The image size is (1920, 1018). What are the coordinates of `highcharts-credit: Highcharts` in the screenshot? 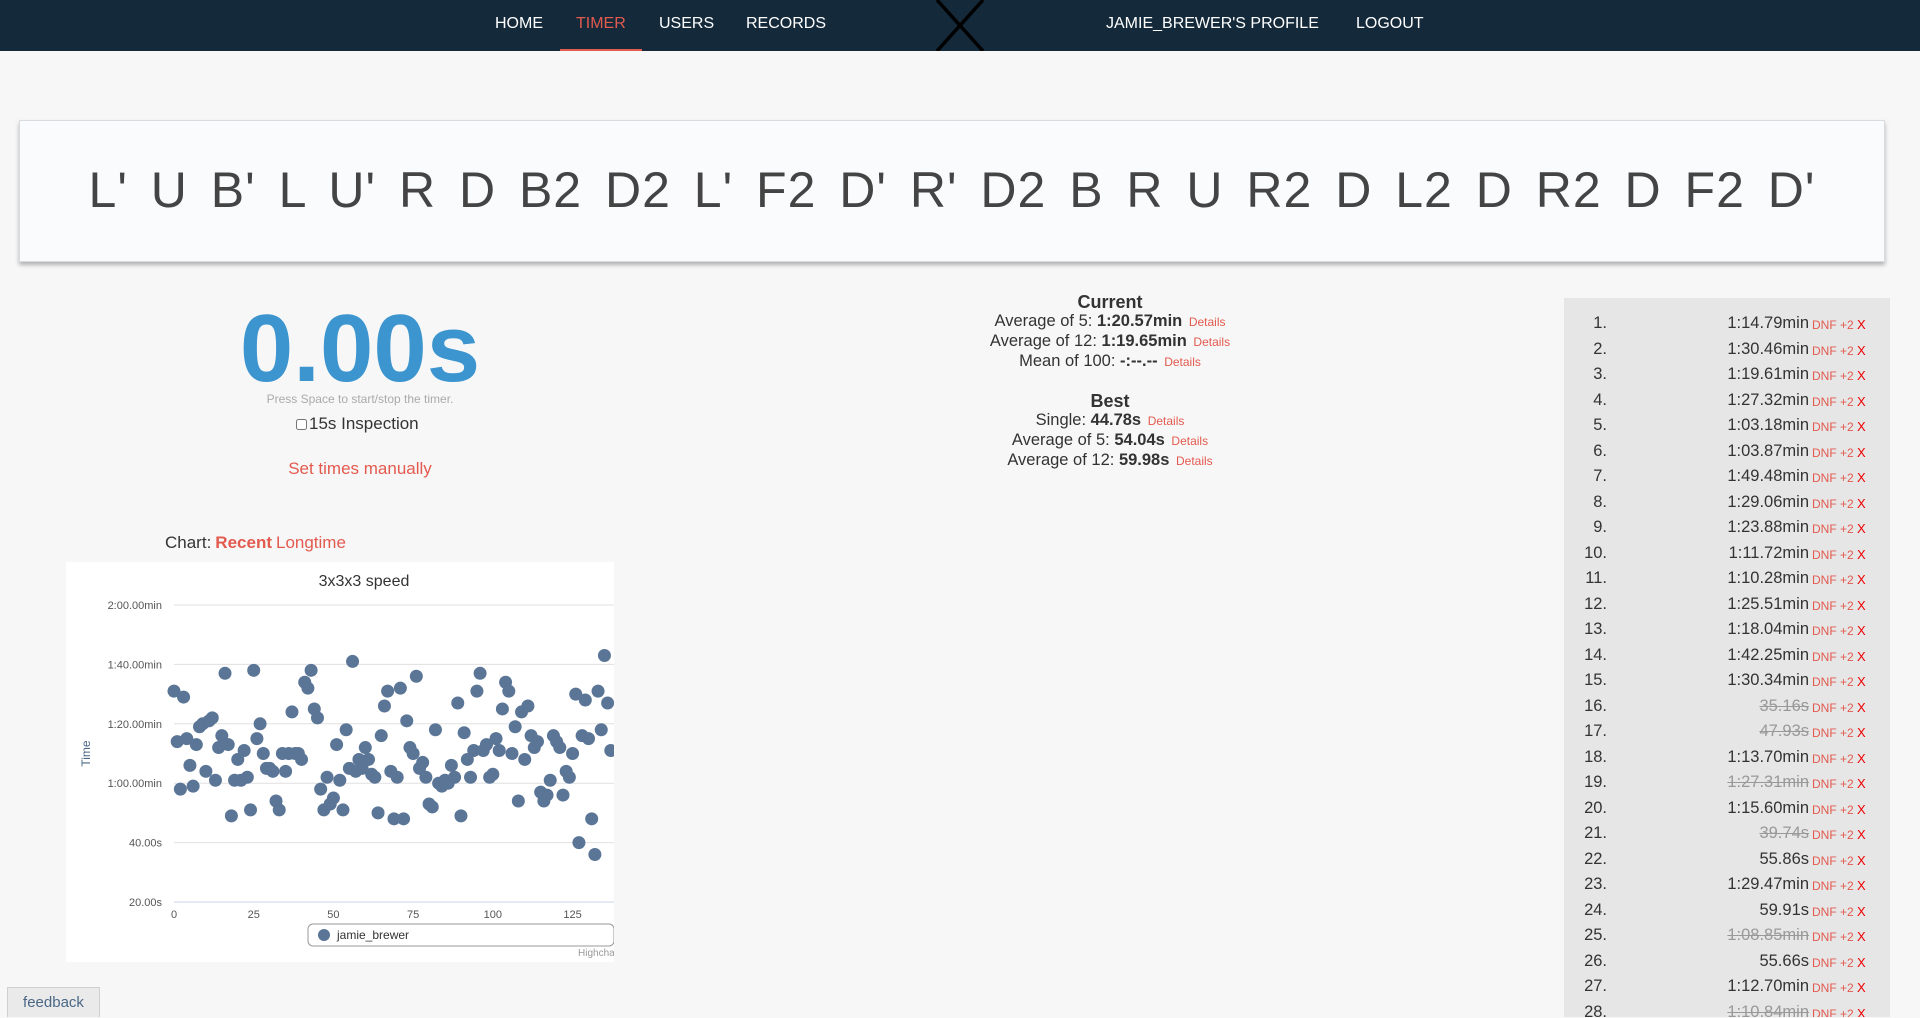 It's located at (596, 953).